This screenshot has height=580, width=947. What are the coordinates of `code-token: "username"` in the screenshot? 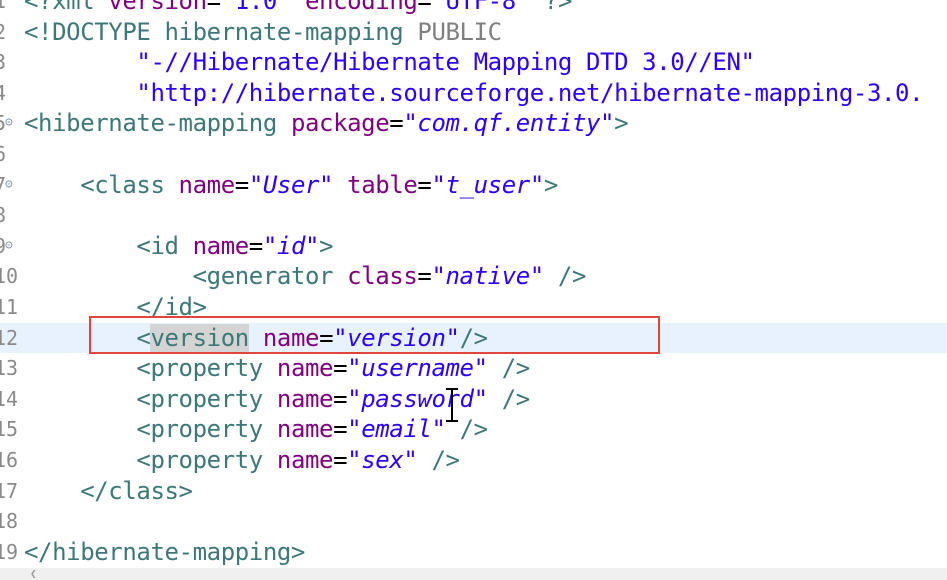 It's located at (417, 368).